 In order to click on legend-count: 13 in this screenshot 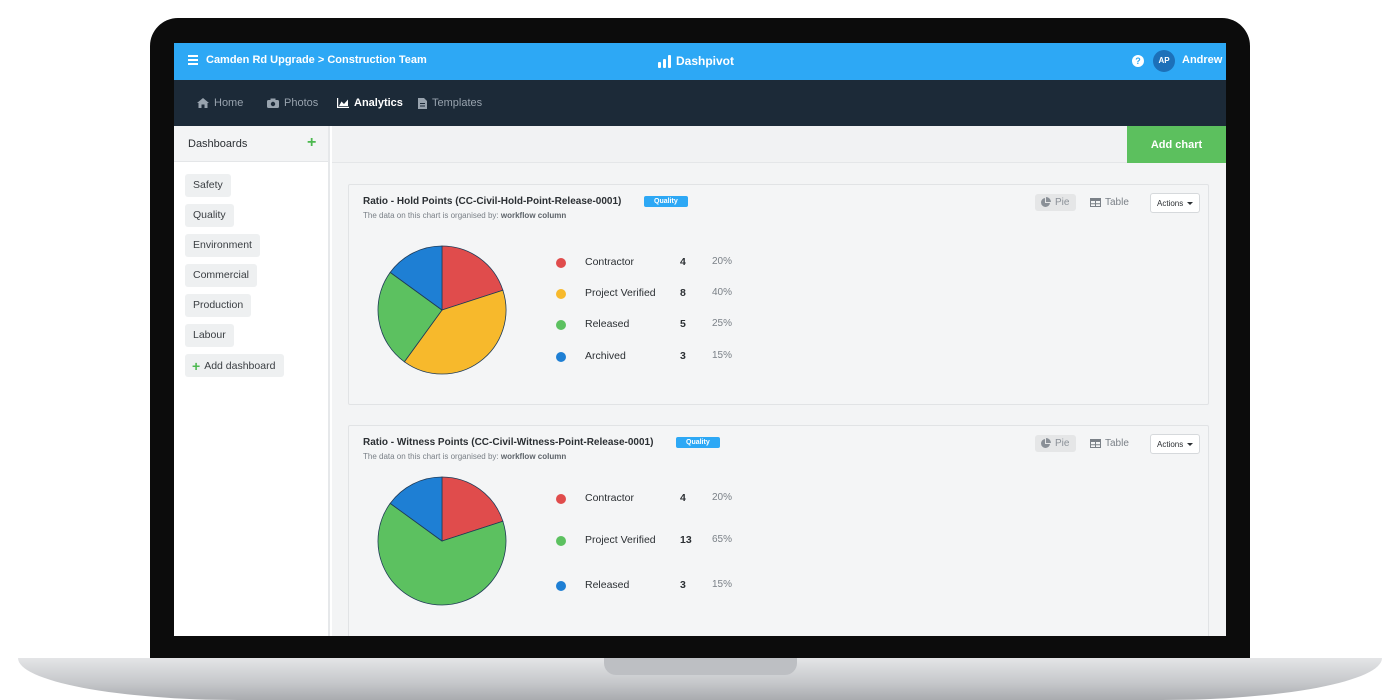, I will do `click(686, 540)`.